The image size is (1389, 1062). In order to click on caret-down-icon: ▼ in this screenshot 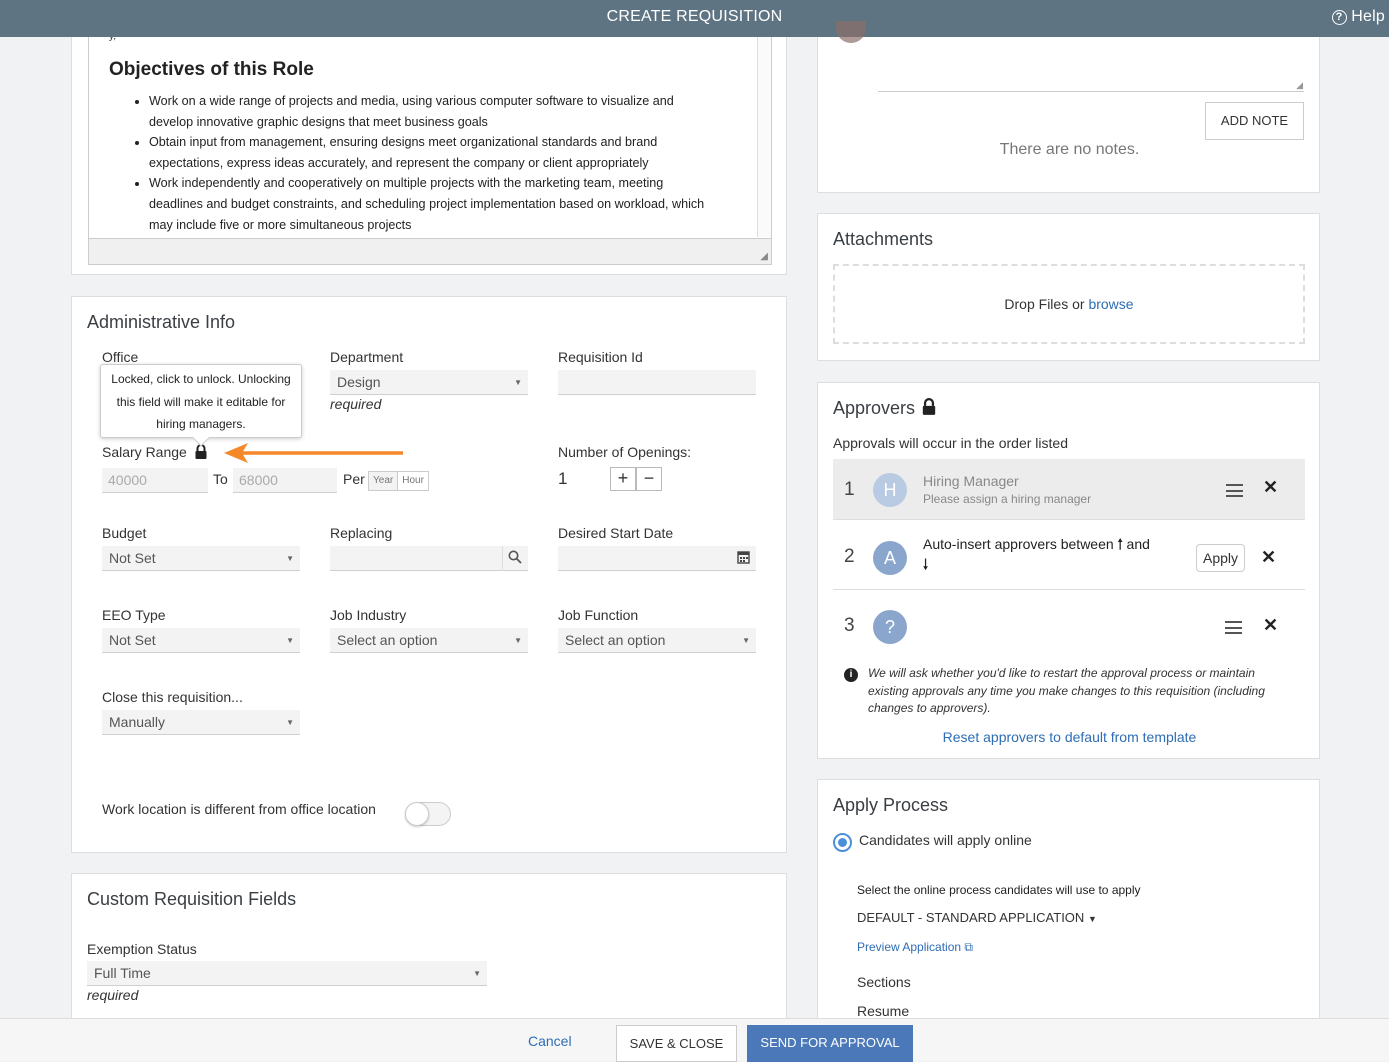, I will do `click(1092, 919)`.